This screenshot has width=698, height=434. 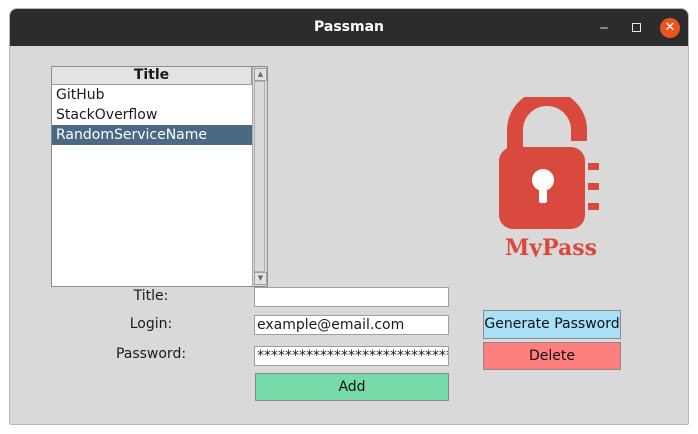 What do you see at coordinates (260, 74) in the screenshot?
I see `scroll-up-icon: ▲` at bounding box center [260, 74].